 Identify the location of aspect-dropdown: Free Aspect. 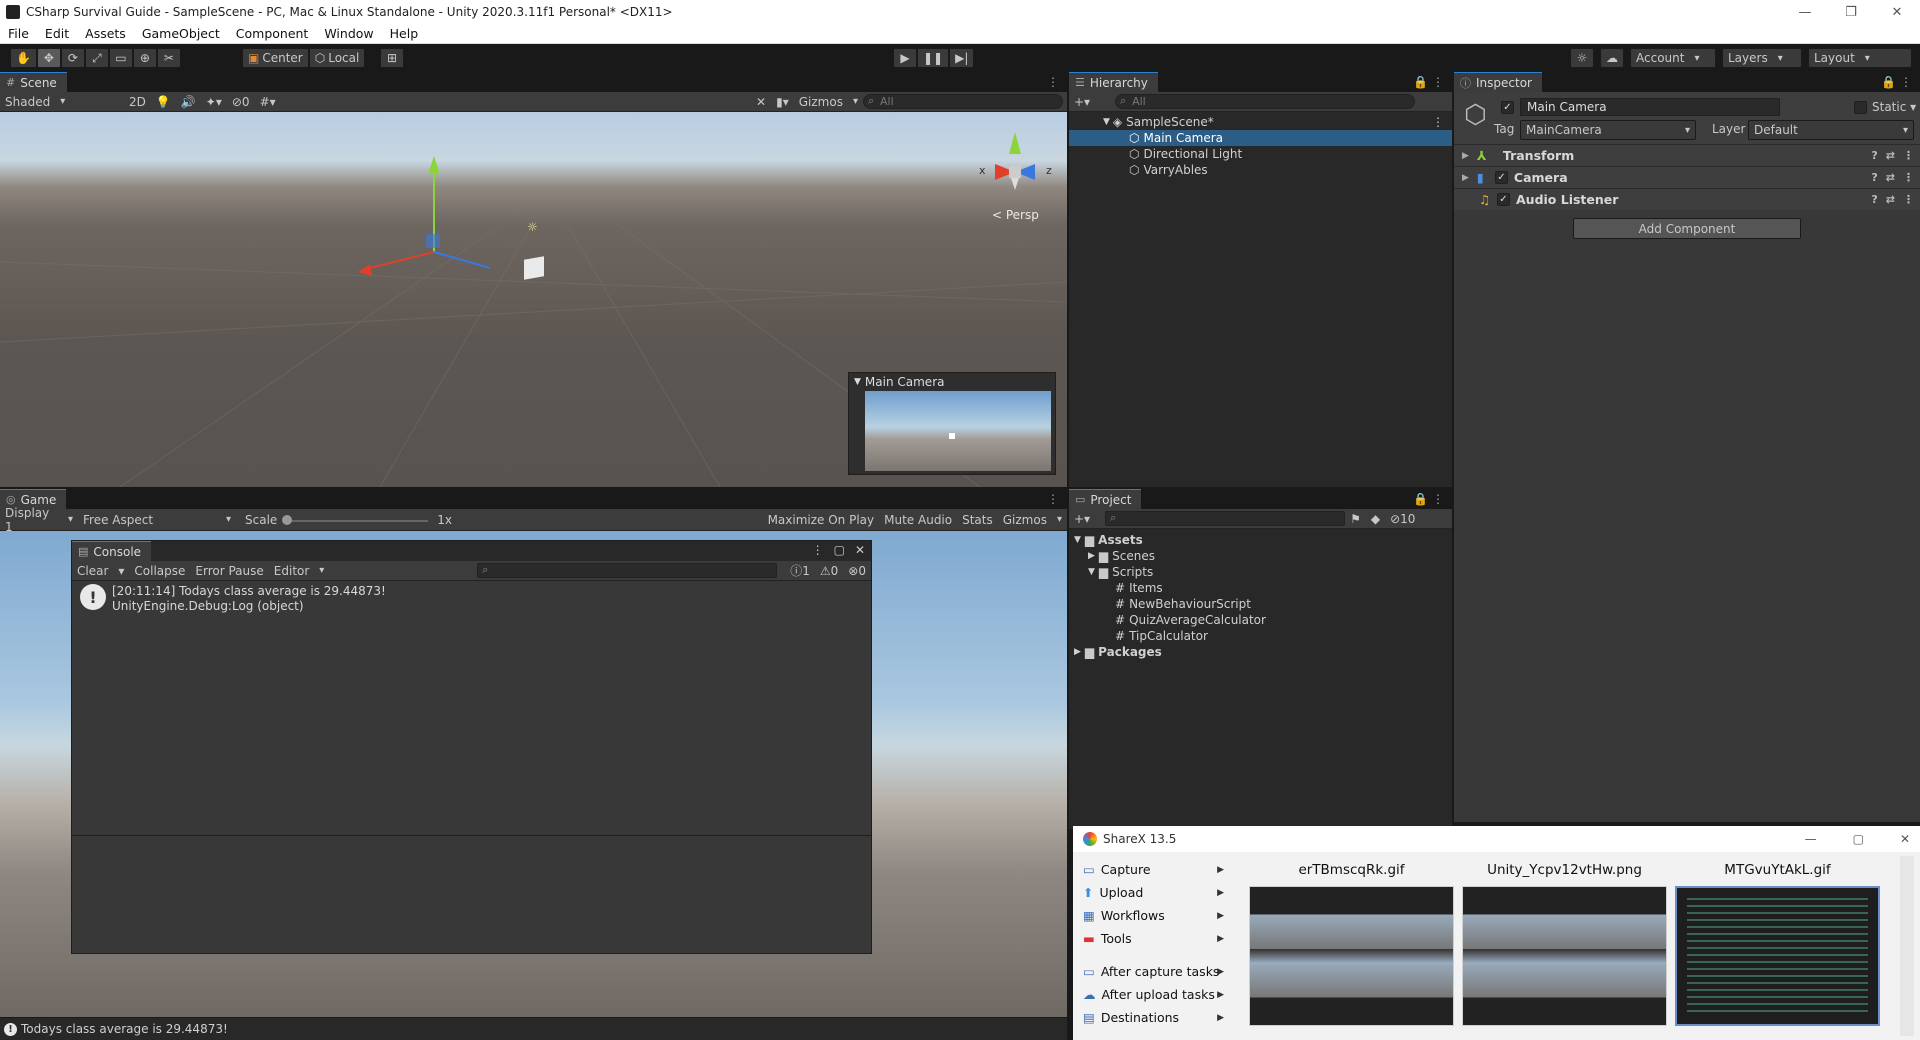
(157, 520).